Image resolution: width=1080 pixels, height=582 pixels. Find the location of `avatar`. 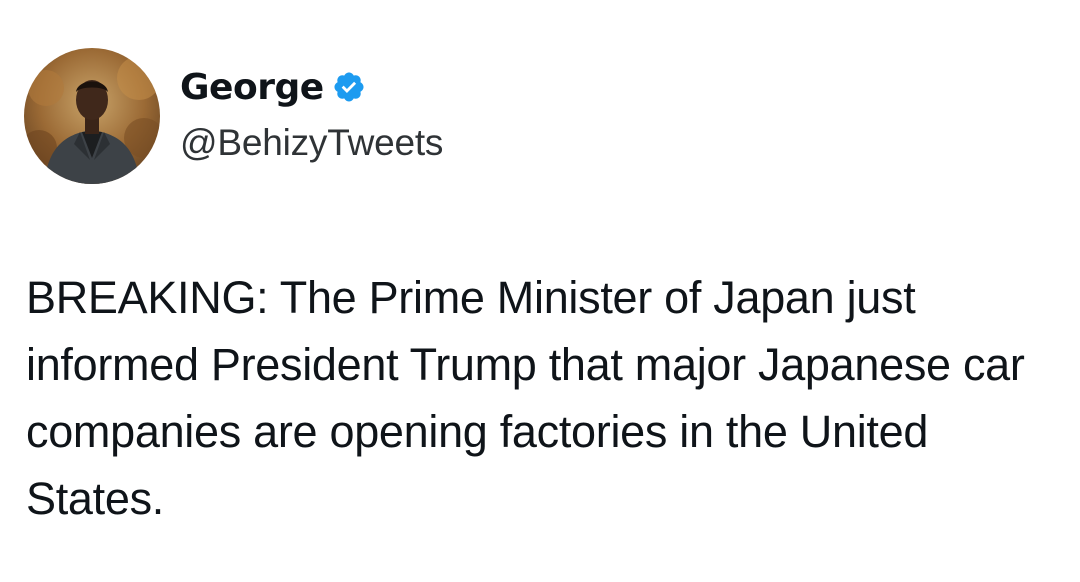

avatar is located at coordinates (92, 116).